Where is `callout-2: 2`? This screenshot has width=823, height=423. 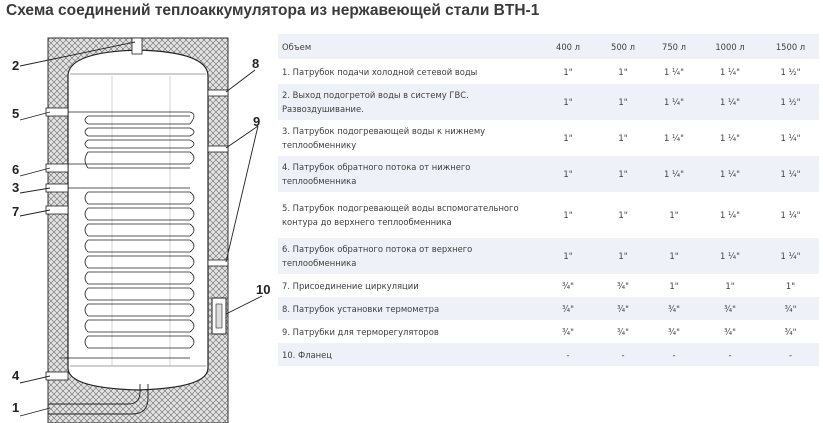
callout-2: 2 is located at coordinates (15, 65).